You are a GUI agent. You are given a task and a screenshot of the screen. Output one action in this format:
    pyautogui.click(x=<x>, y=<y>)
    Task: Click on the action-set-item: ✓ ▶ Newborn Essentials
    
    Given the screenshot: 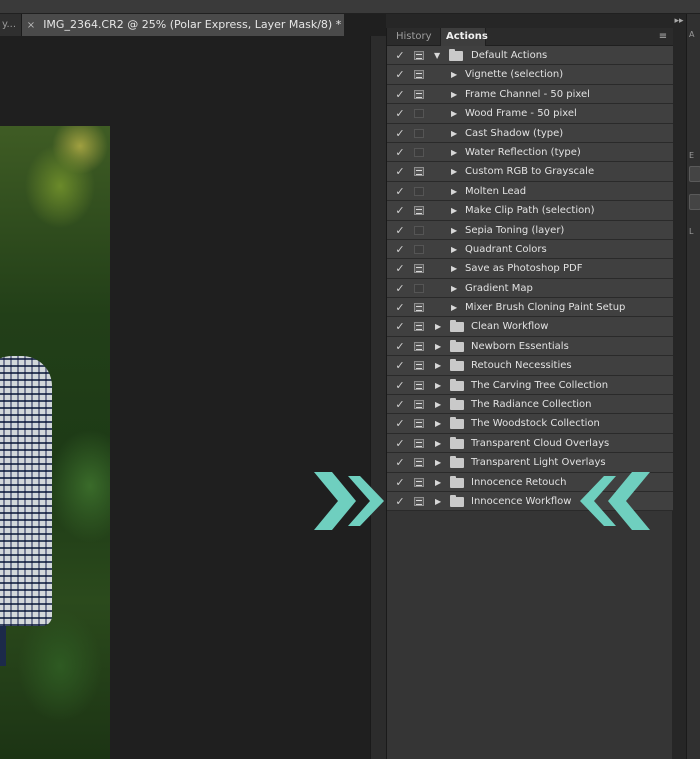 What is the action you would take?
    pyautogui.click(x=530, y=346)
    